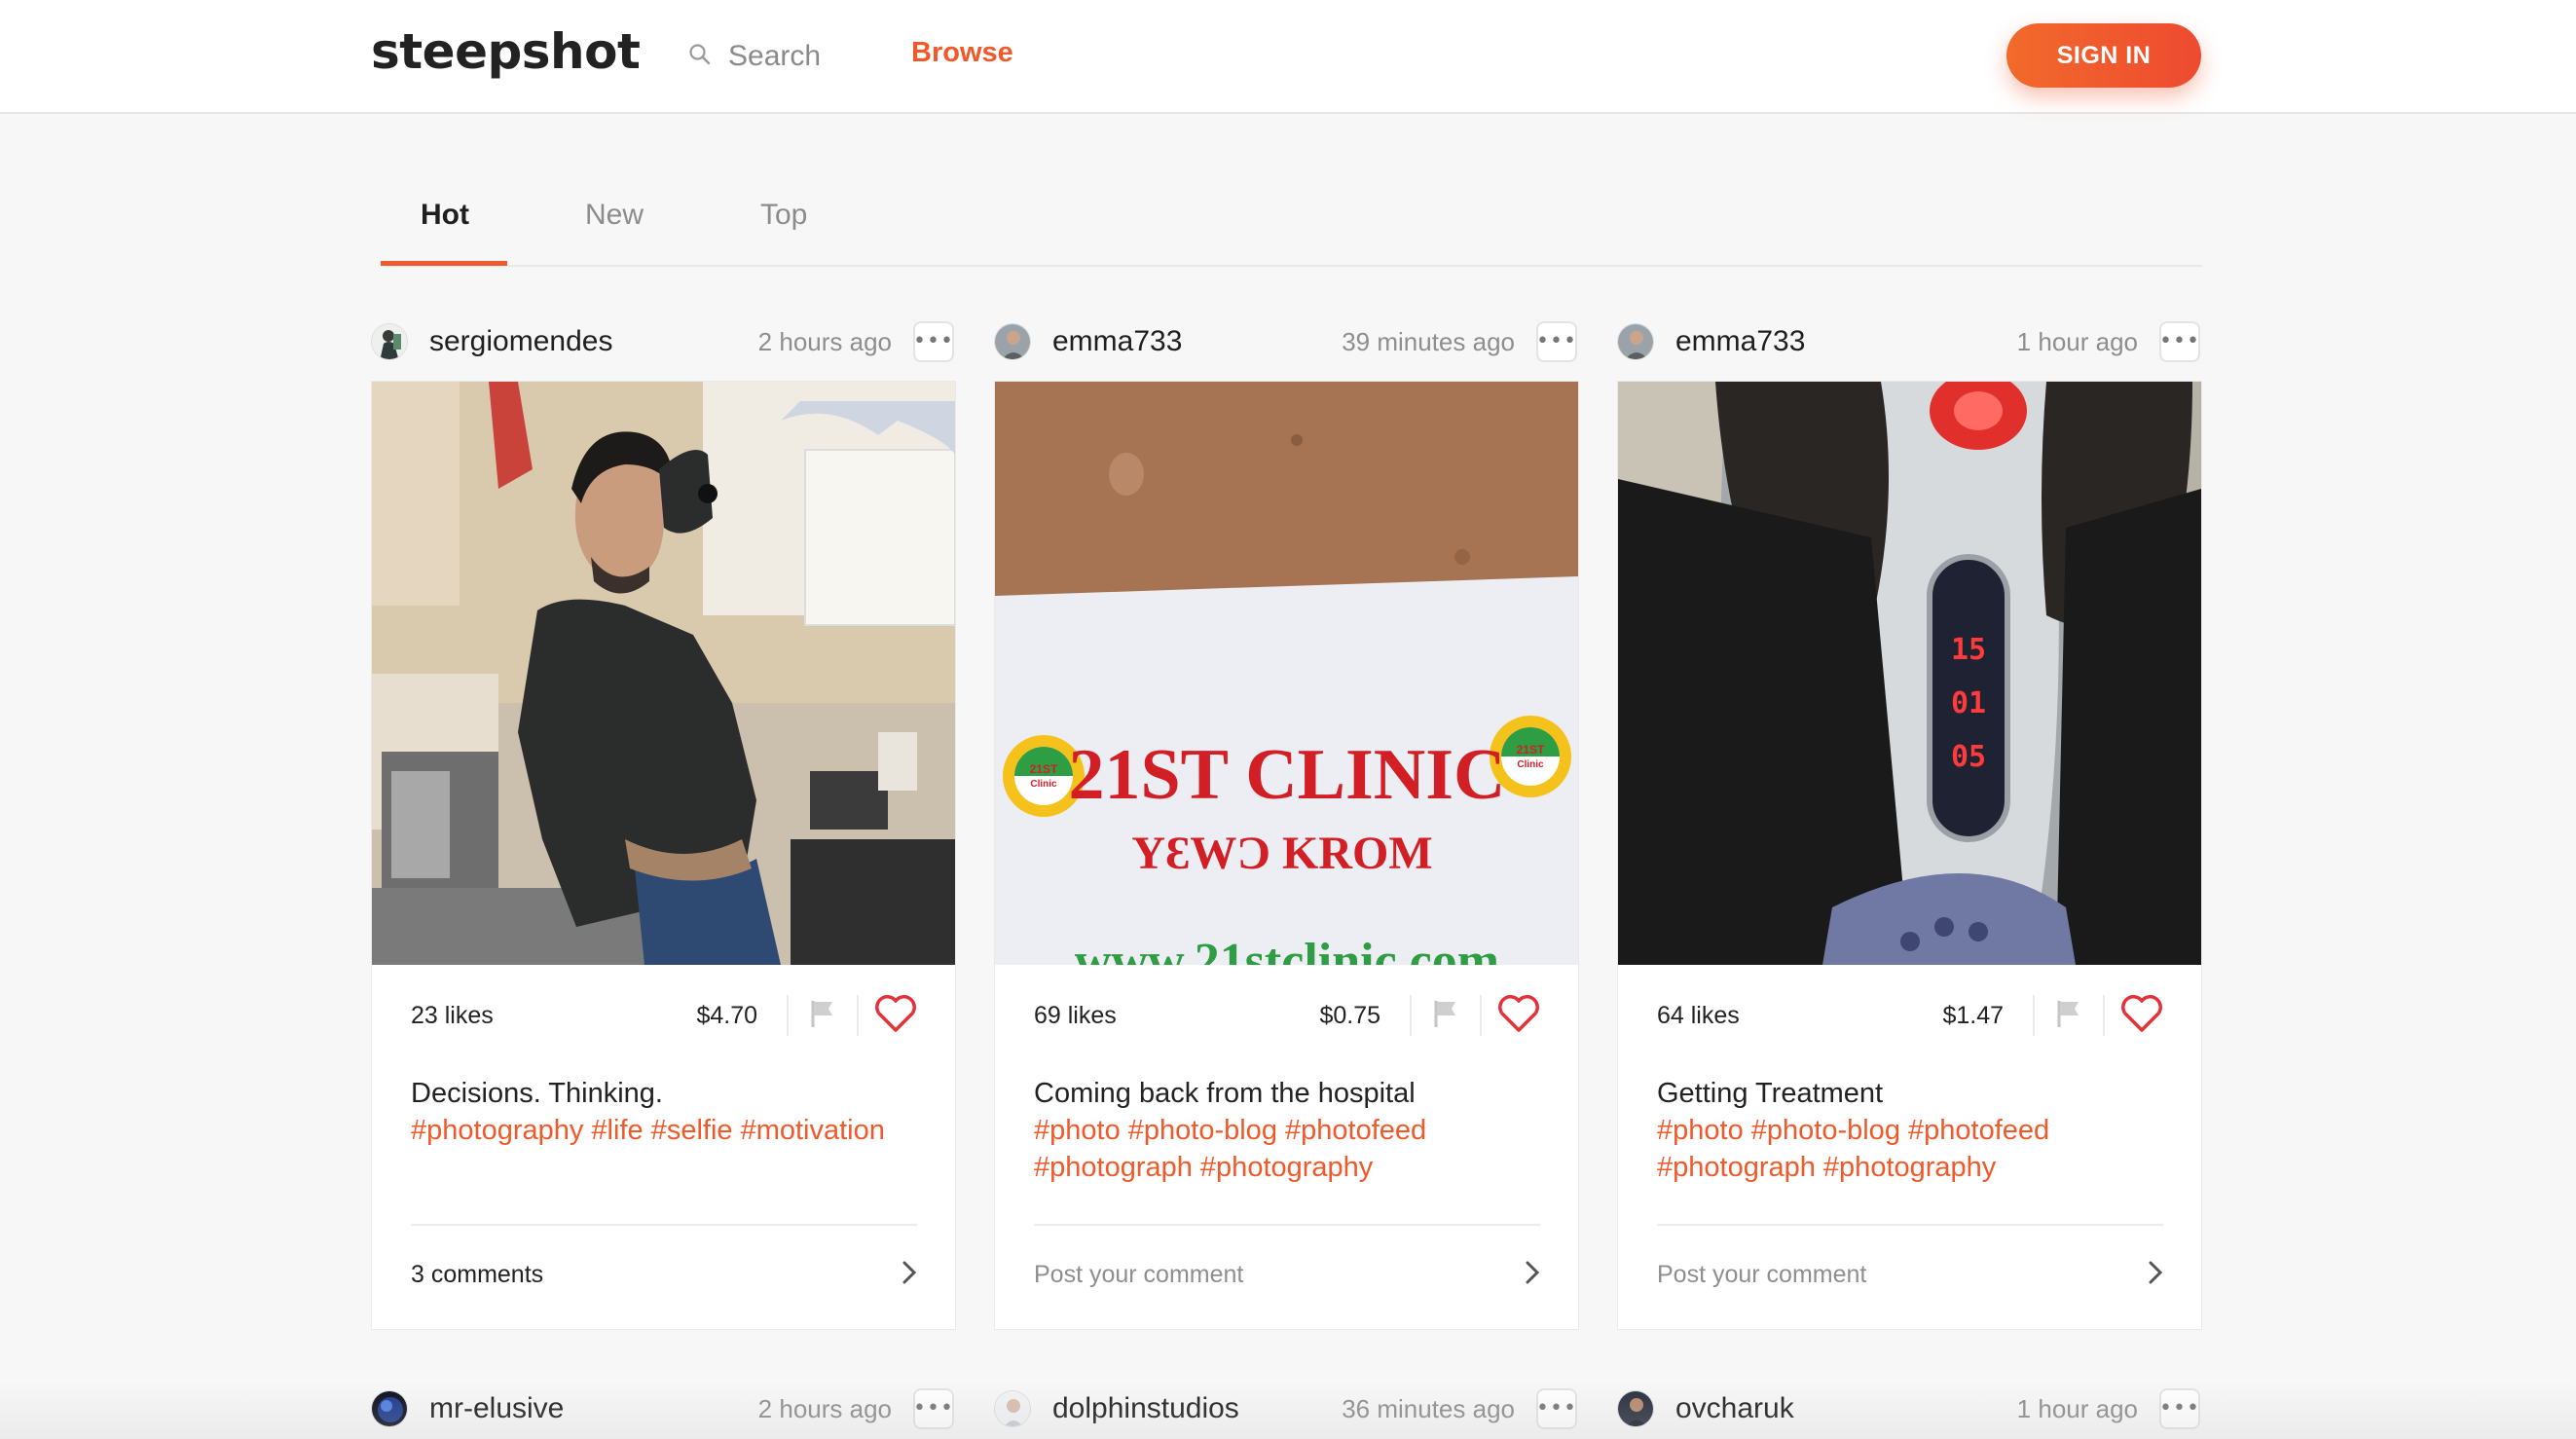  I want to click on sign-badge-text: 21ST, so click(1531, 749).